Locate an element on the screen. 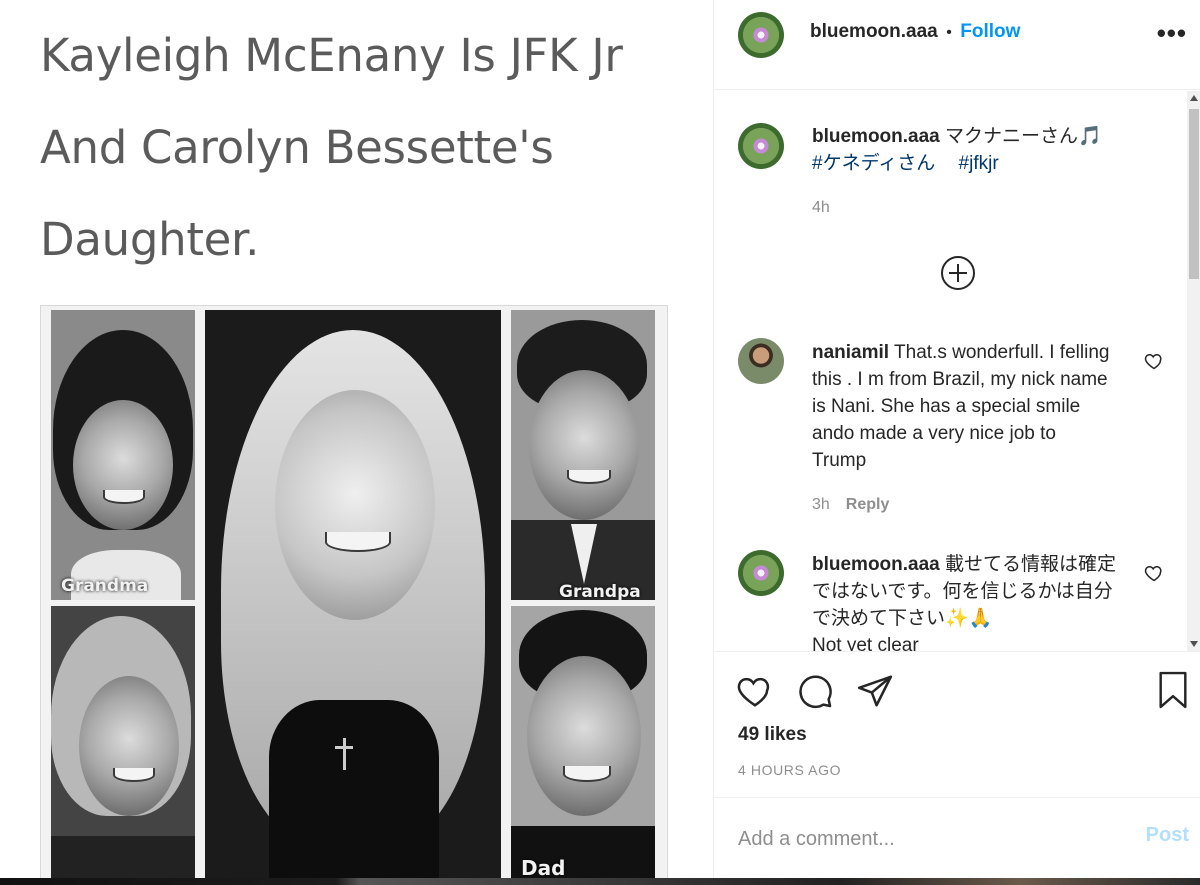 This screenshot has height=885, width=1200. like-button is located at coordinates (755, 693).